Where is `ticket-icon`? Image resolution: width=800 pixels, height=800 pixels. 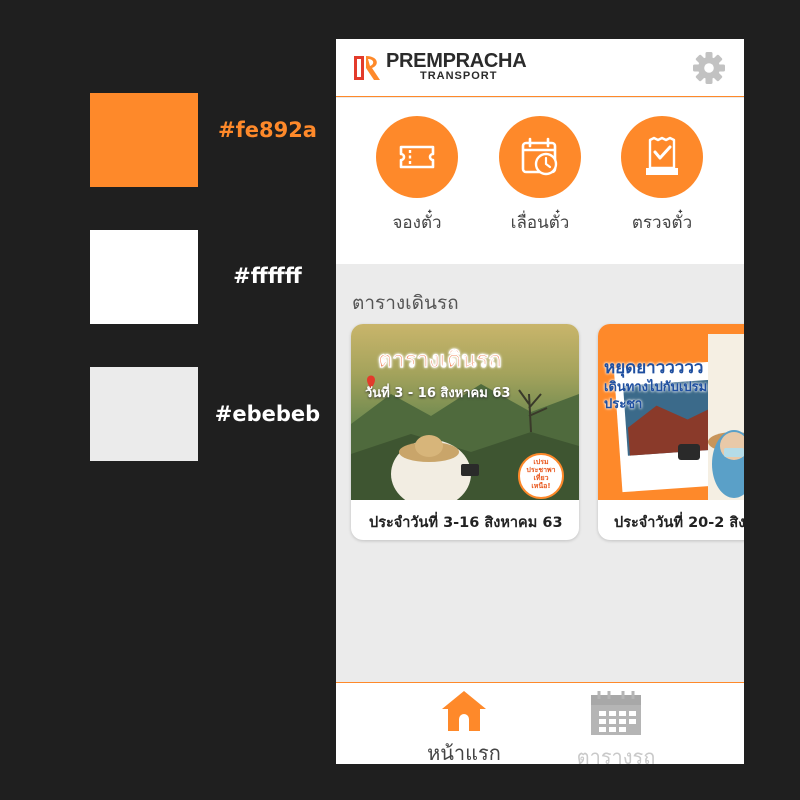
ticket-icon is located at coordinates (417, 157).